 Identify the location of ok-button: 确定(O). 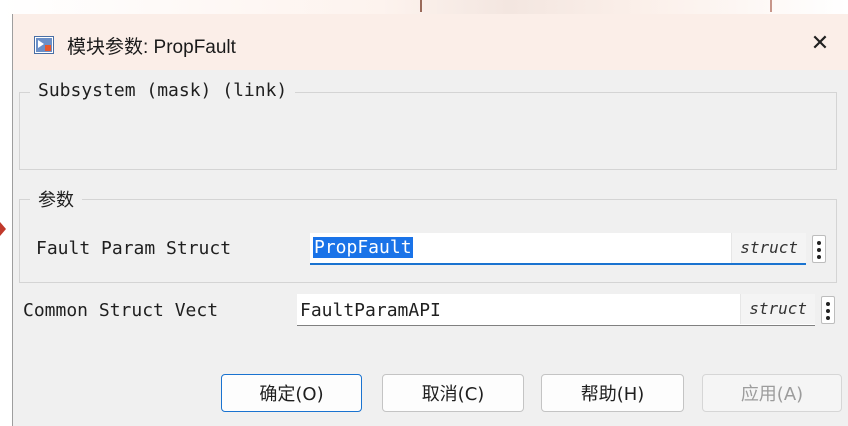
(291, 393).